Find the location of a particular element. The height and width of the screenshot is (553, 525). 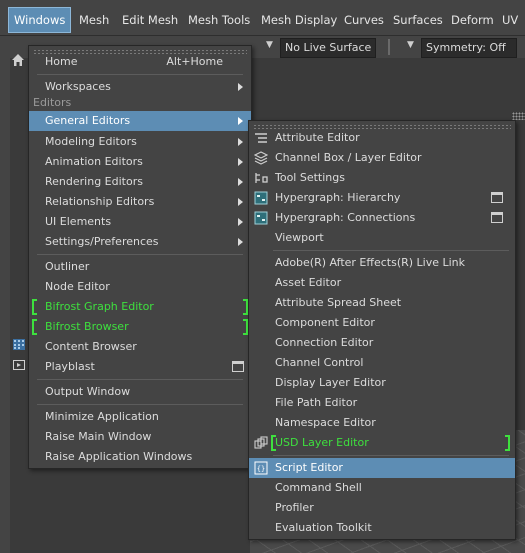

menu-item-label: Adobe(R) After Effects(R) Live Link is located at coordinates (370, 262).